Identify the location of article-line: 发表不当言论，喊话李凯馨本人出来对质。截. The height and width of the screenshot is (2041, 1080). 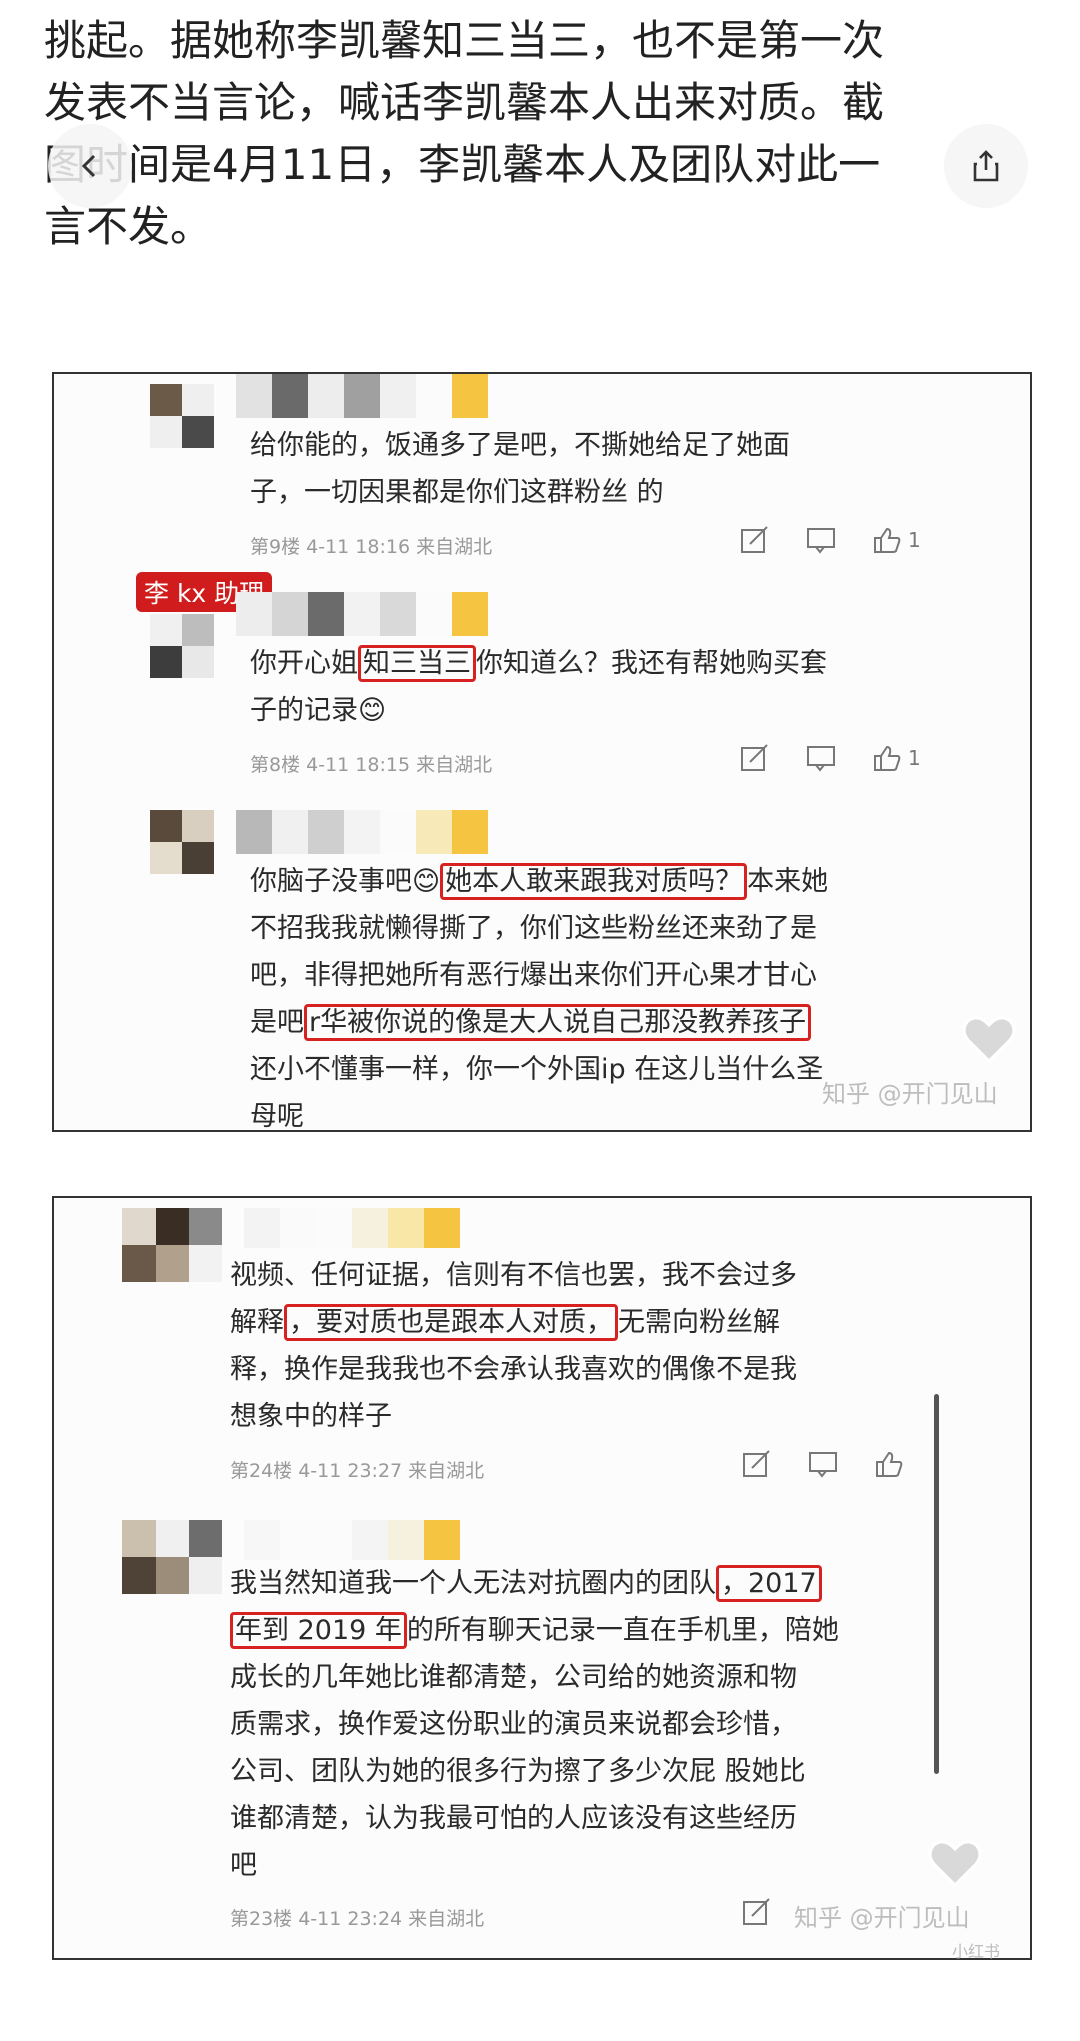
(464, 102).